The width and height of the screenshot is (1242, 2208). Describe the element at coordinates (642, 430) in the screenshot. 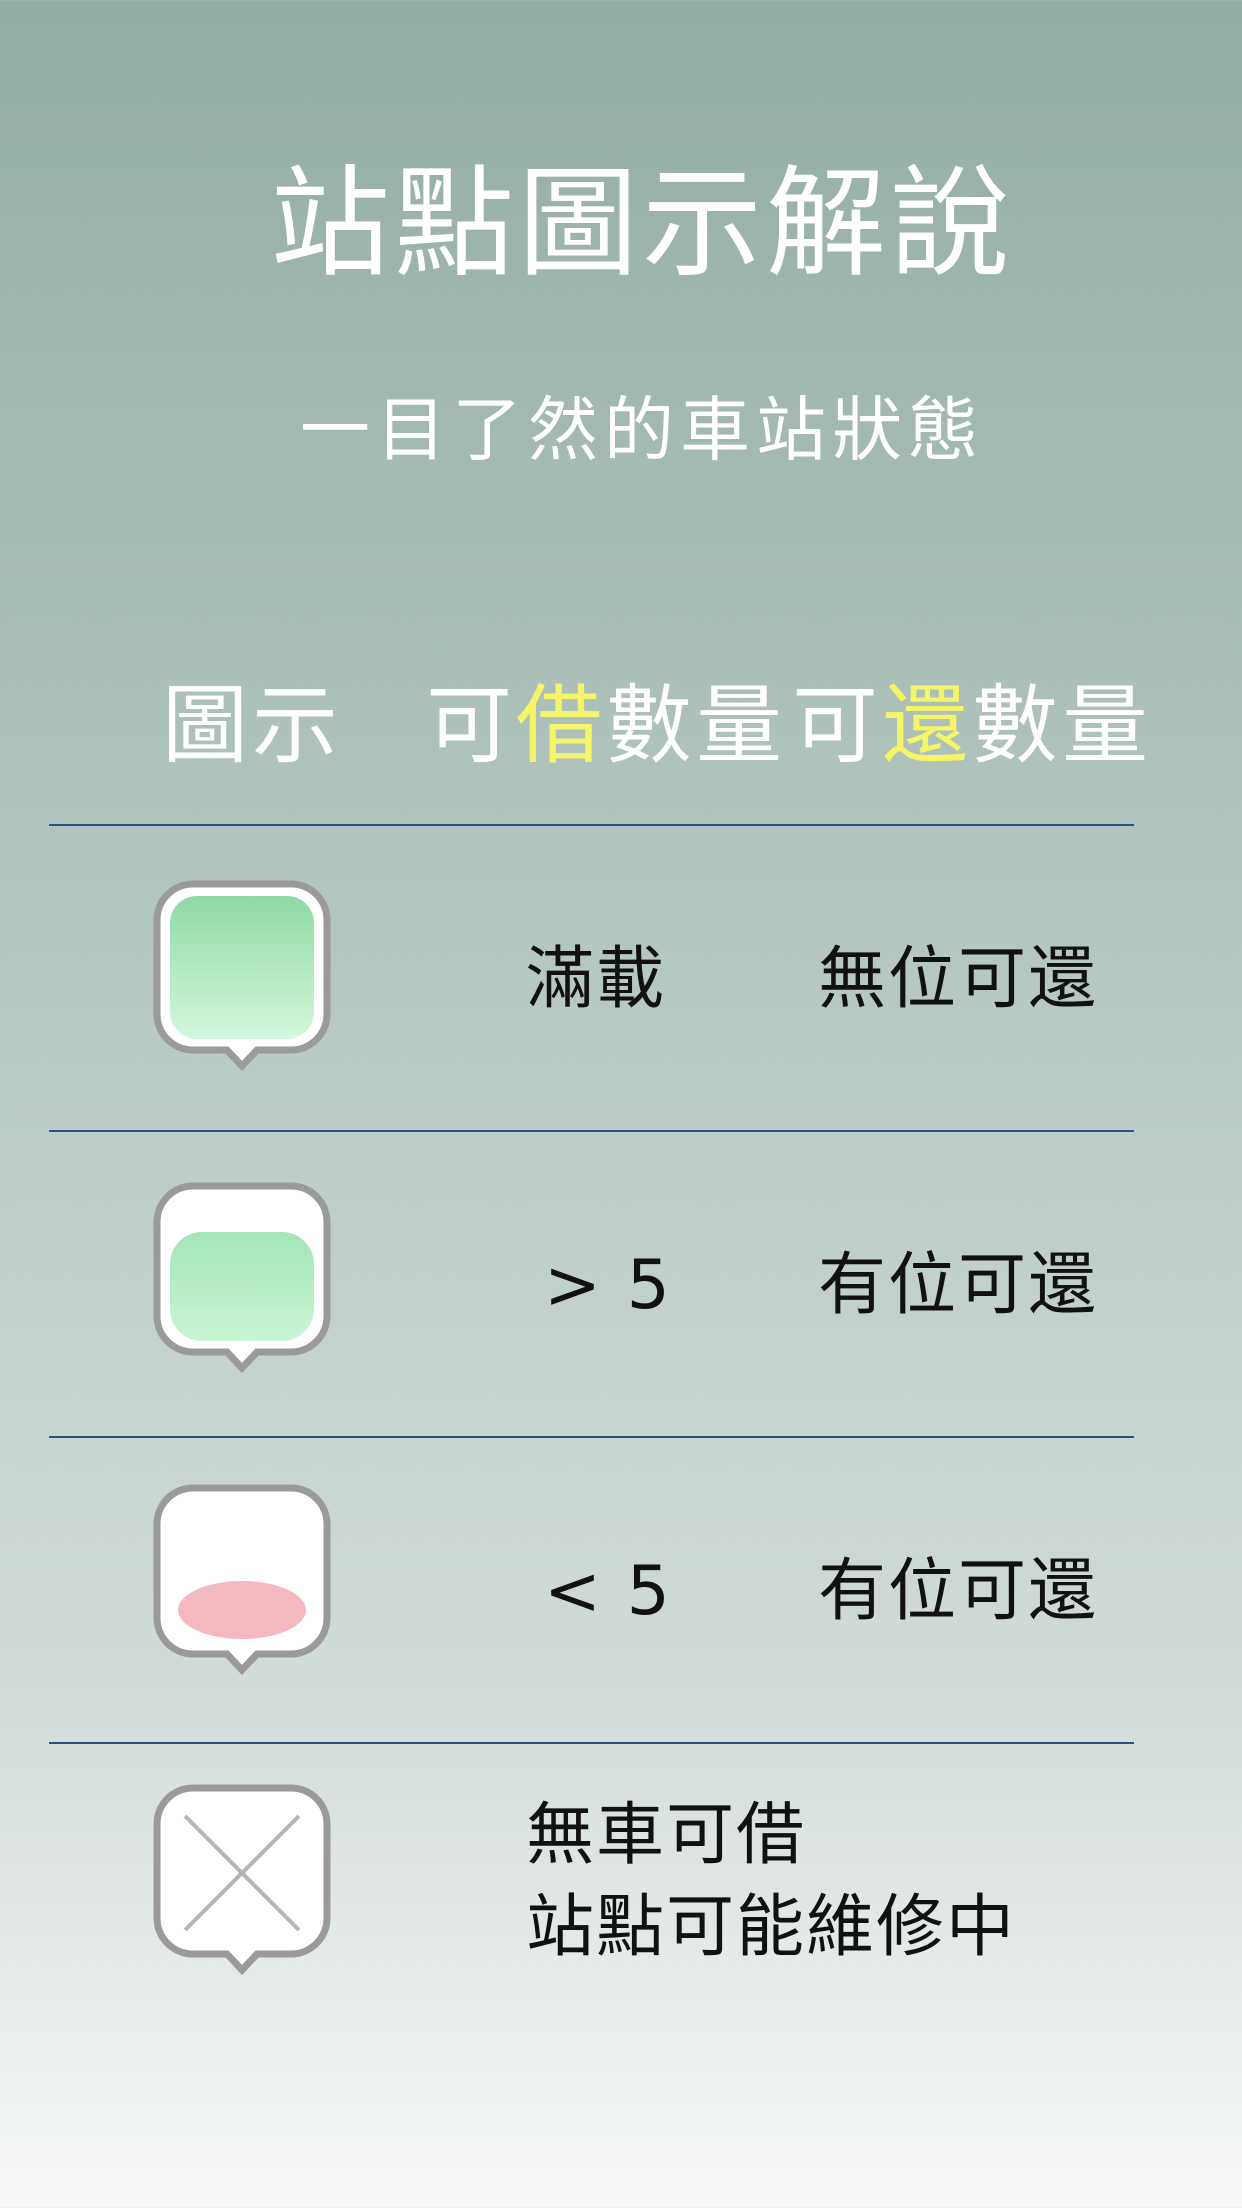

I see `page-subtitle: 一目了然的車站狀態` at that location.